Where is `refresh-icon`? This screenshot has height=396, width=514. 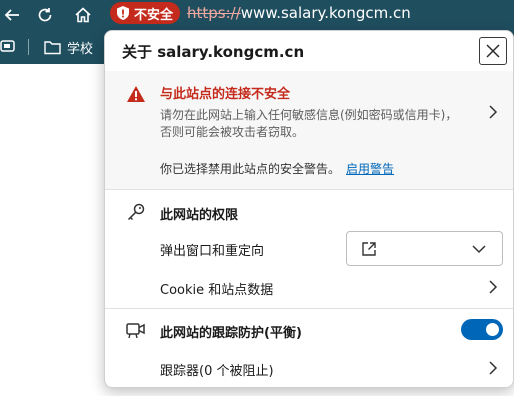
refresh-icon is located at coordinates (45, 15).